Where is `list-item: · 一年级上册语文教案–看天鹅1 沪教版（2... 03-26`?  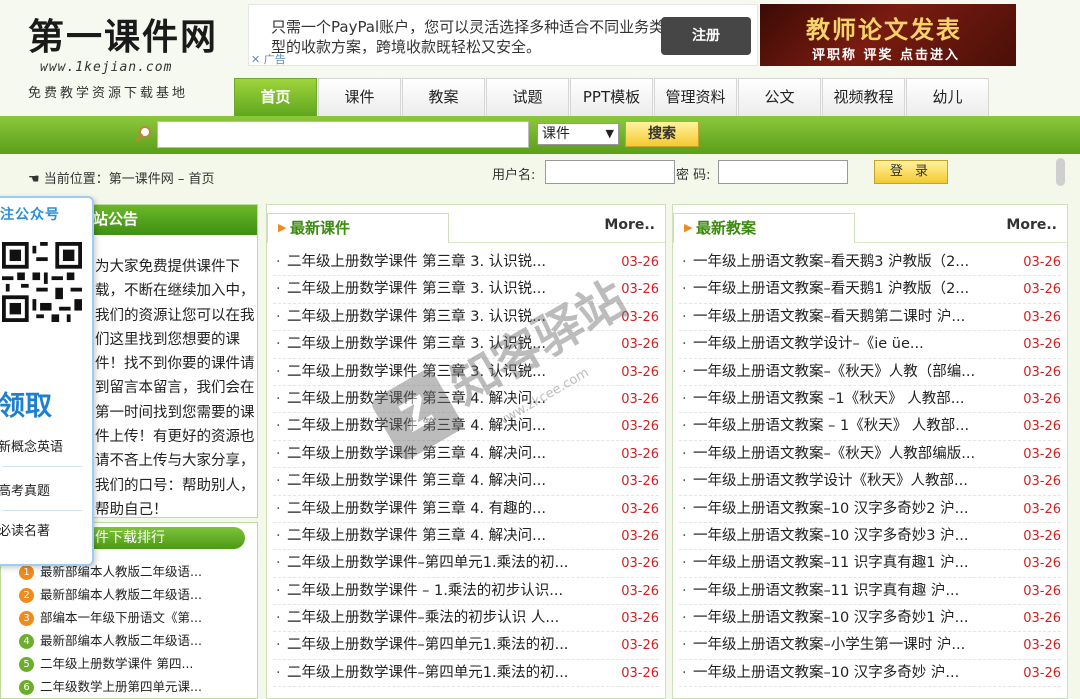 list-item: · 一年级上册语文教案–看天鹅1 沪教版（2... 03-26 is located at coordinates (870, 290).